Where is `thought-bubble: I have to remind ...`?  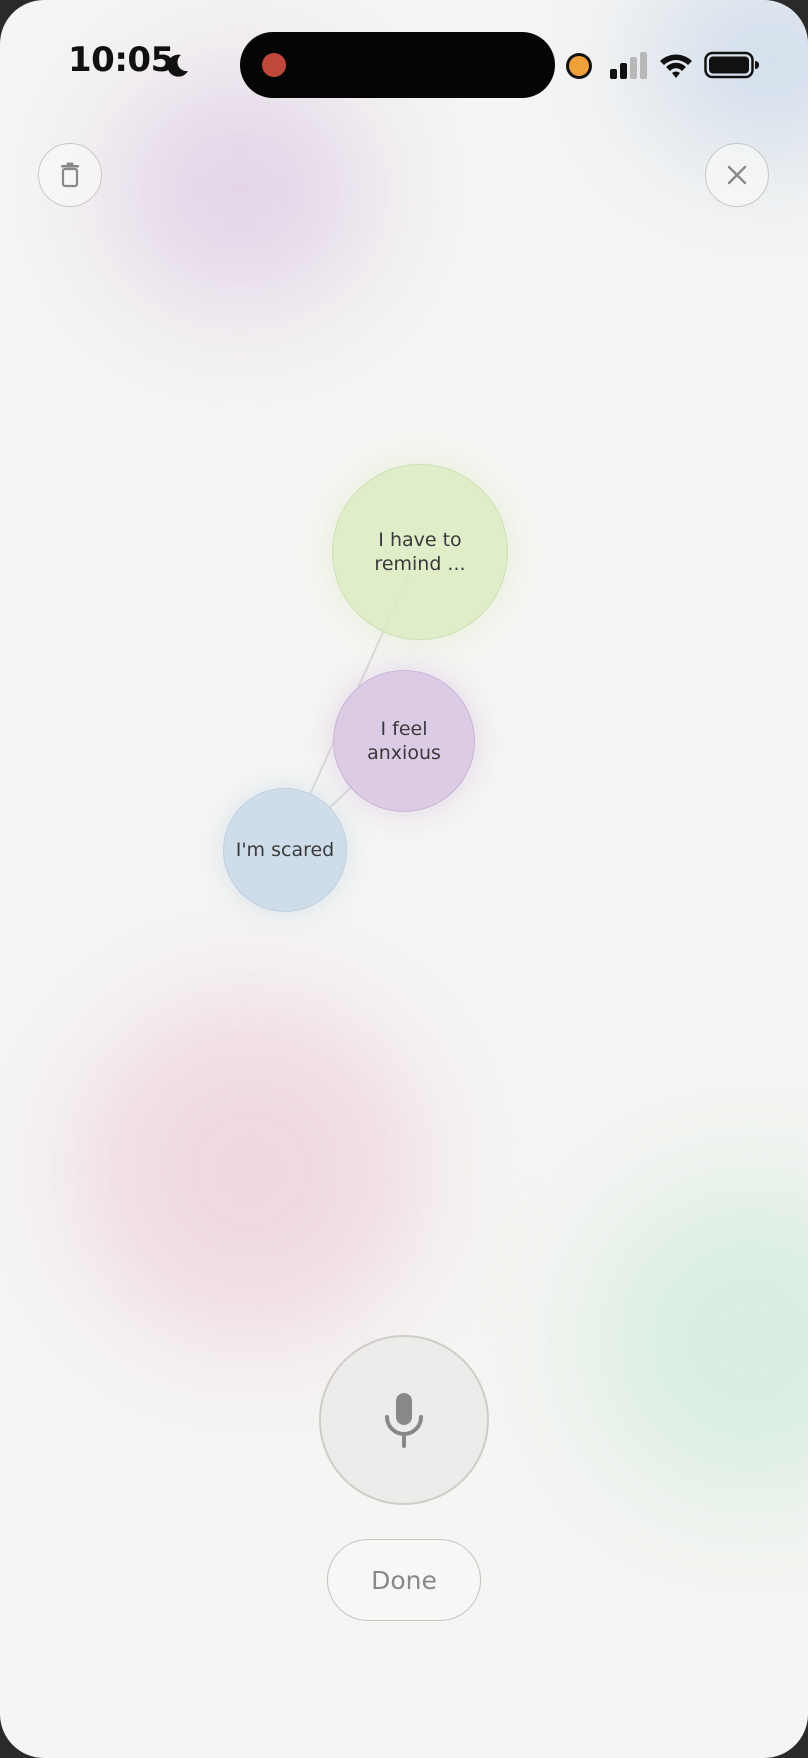
thought-bubble: I have to remind ... is located at coordinates (420, 552).